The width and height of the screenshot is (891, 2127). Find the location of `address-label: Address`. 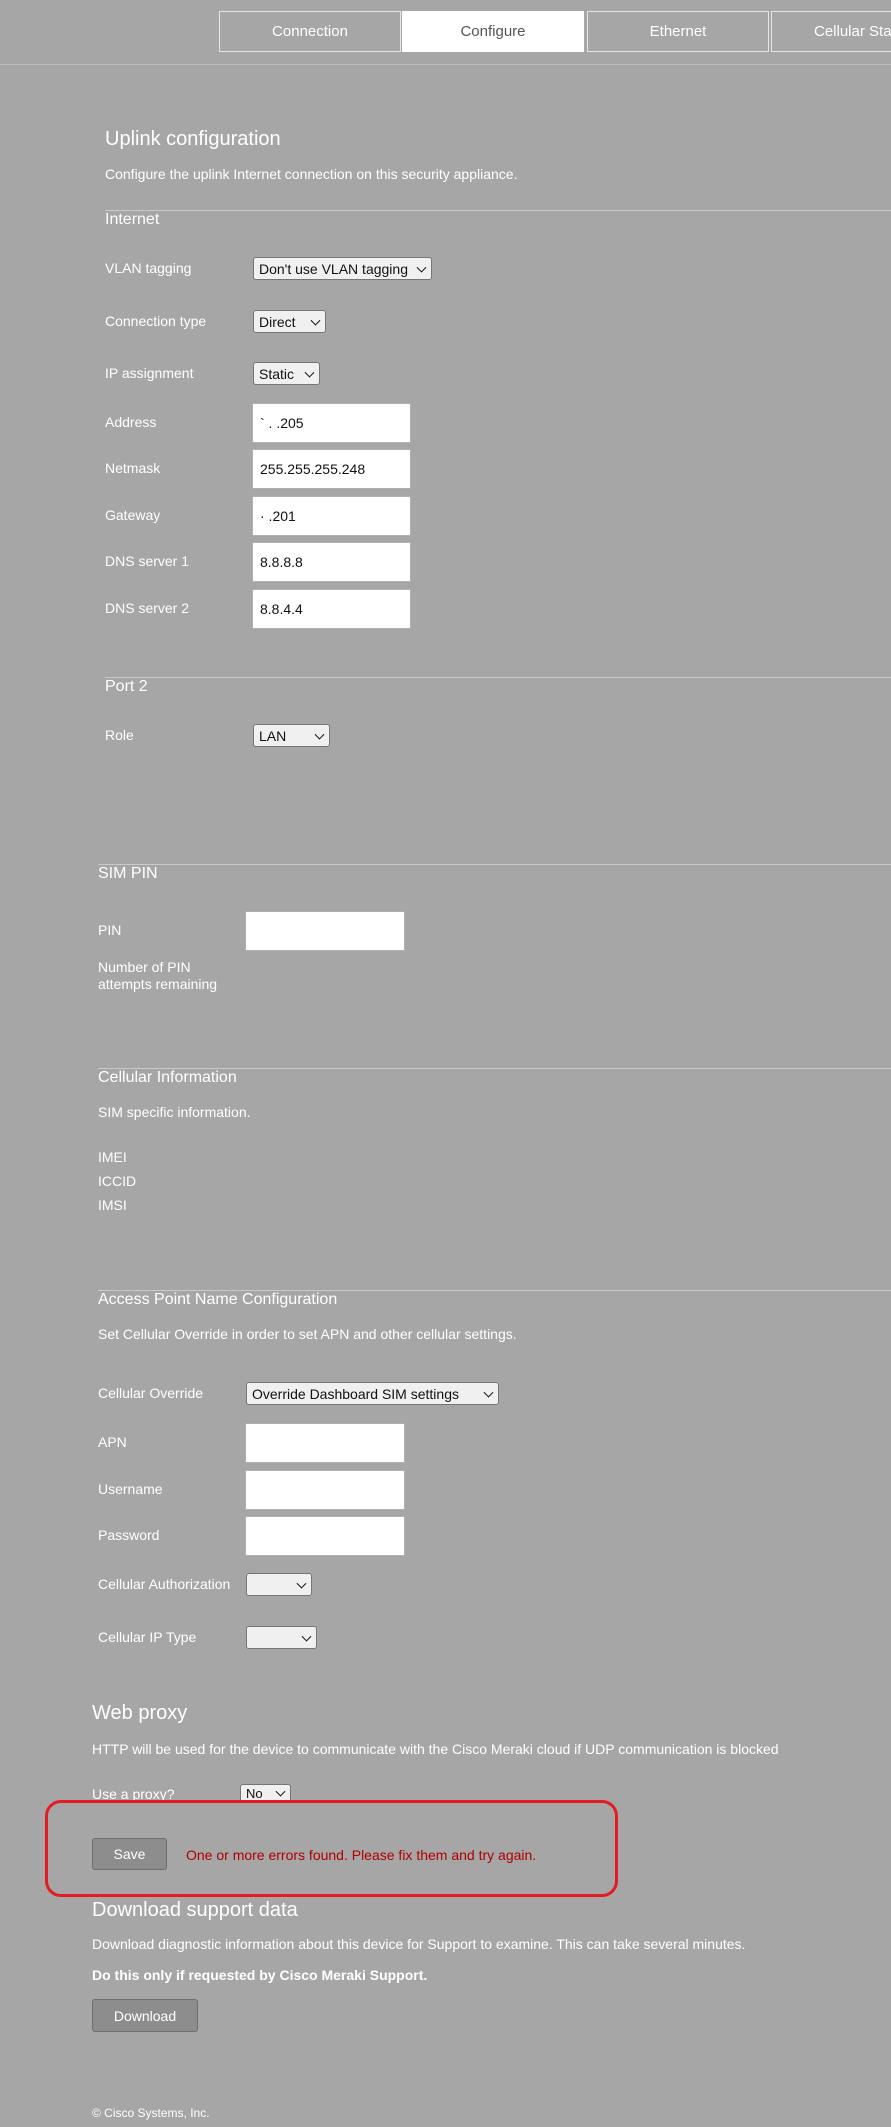

address-label: Address is located at coordinates (131, 422).